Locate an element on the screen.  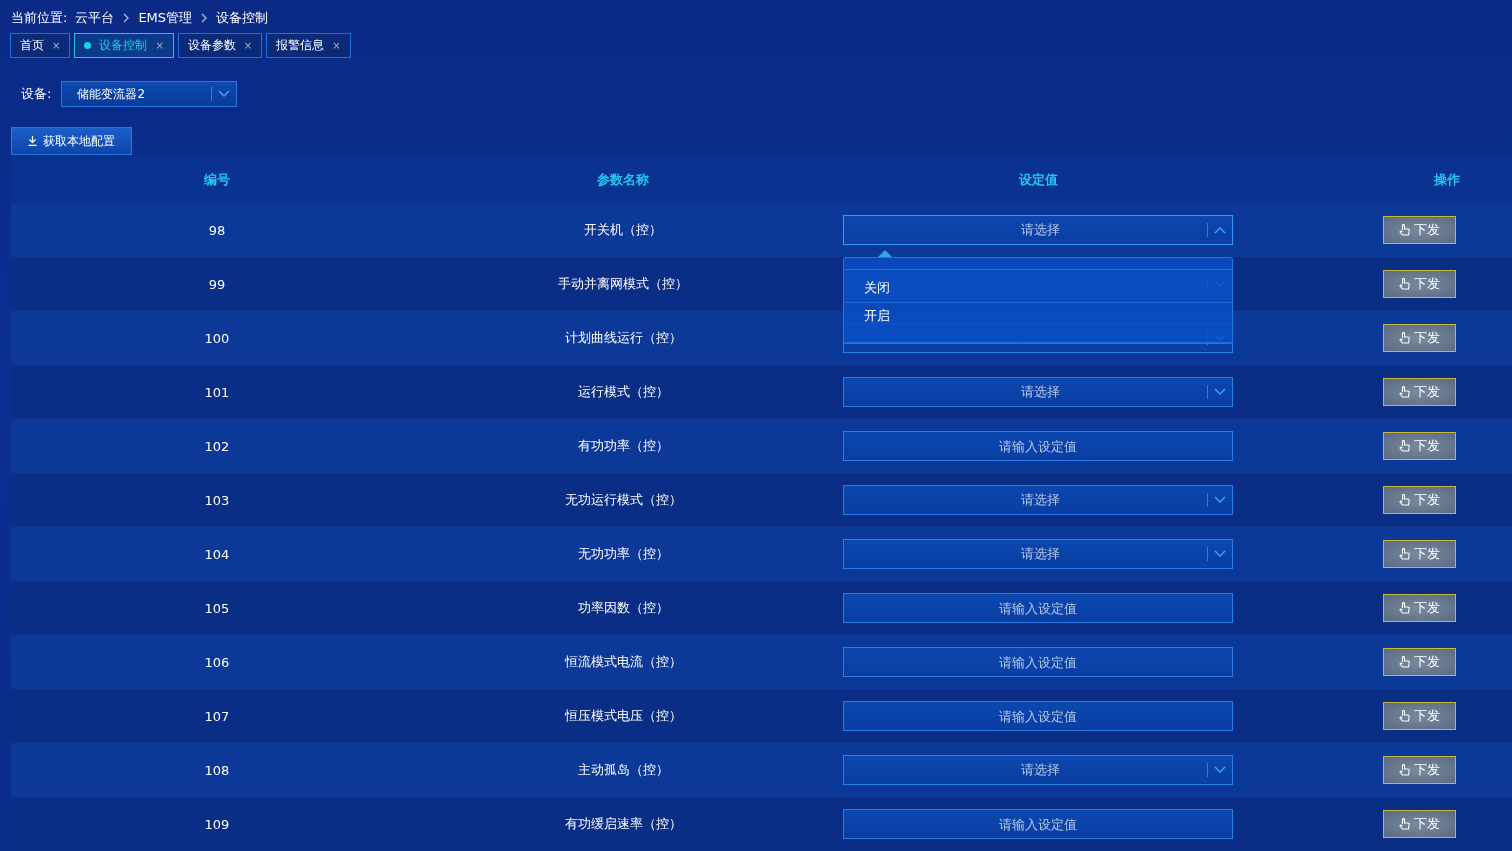
row-number: 106 is located at coordinates (217, 662).